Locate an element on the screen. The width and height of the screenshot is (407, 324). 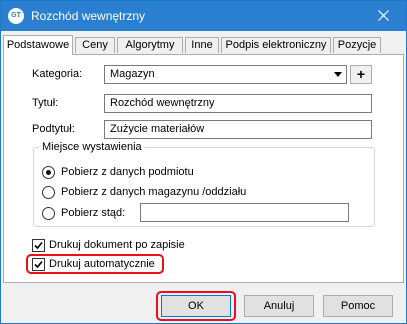
podtytul-label: Podtytuł: is located at coordinates (53, 129).